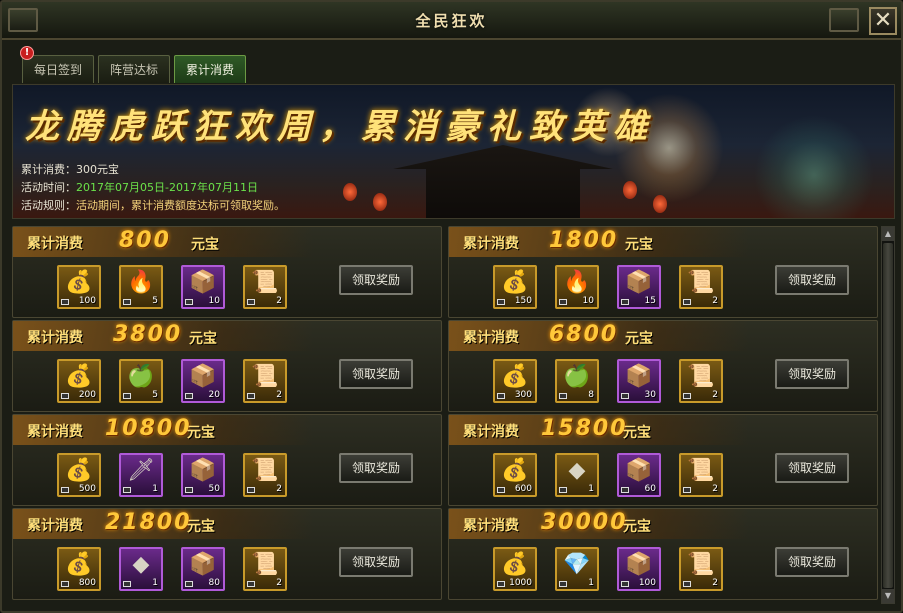  I want to click on reward-item-slot: 📦 50, so click(203, 475).